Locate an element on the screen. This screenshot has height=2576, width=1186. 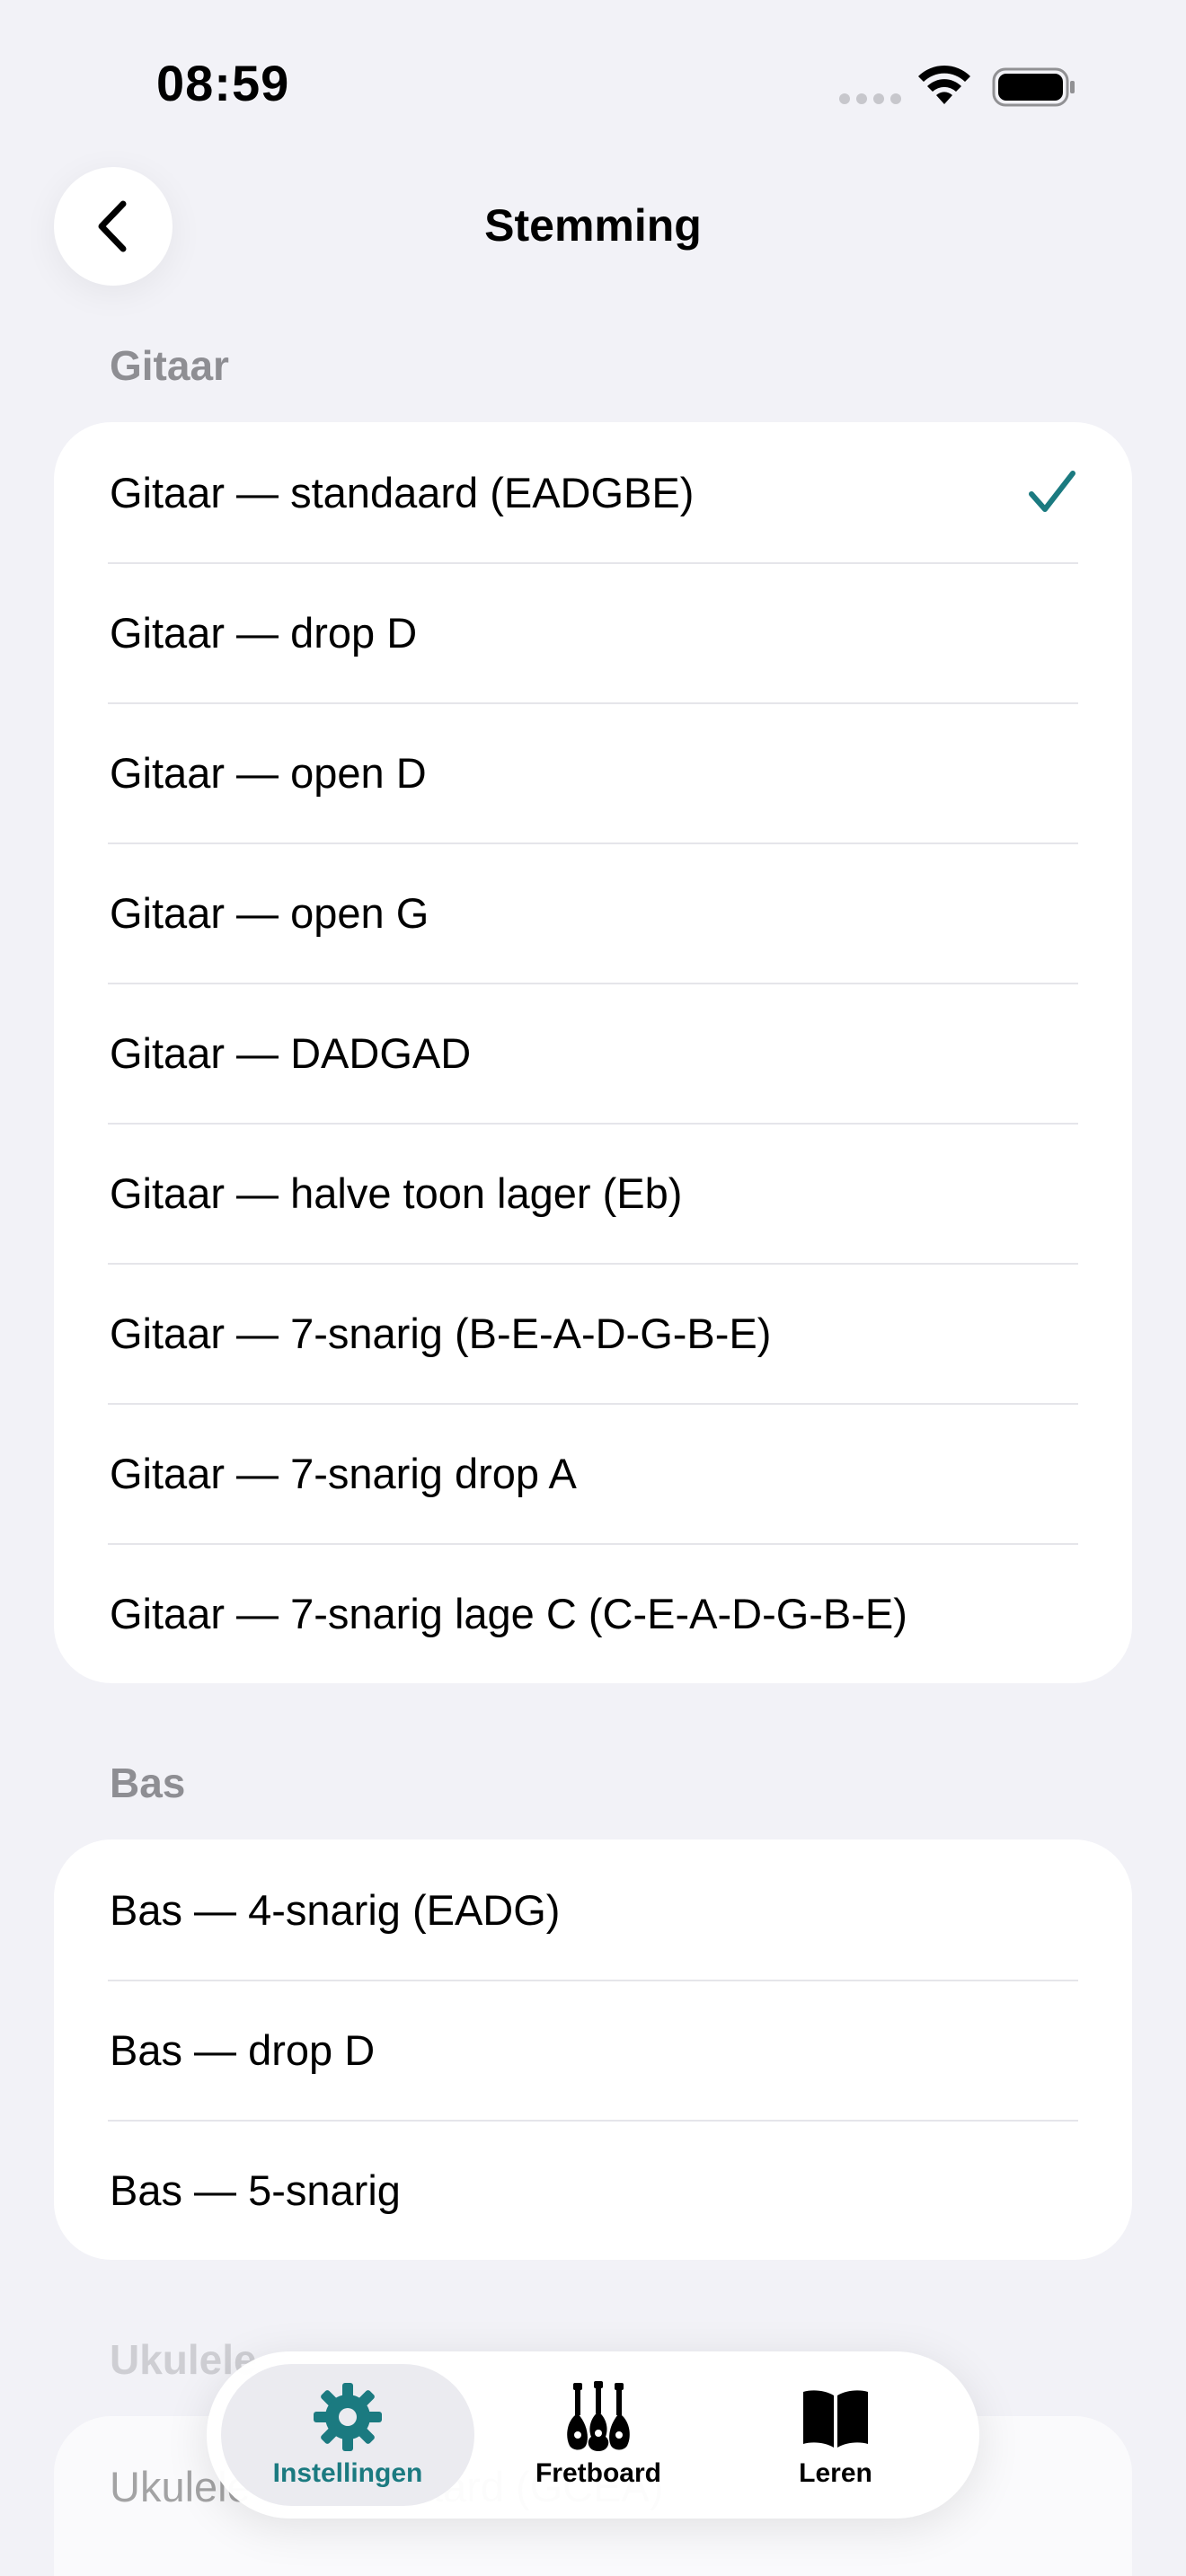
tab-fretboard: Fretboard is located at coordinates (598, 2435).